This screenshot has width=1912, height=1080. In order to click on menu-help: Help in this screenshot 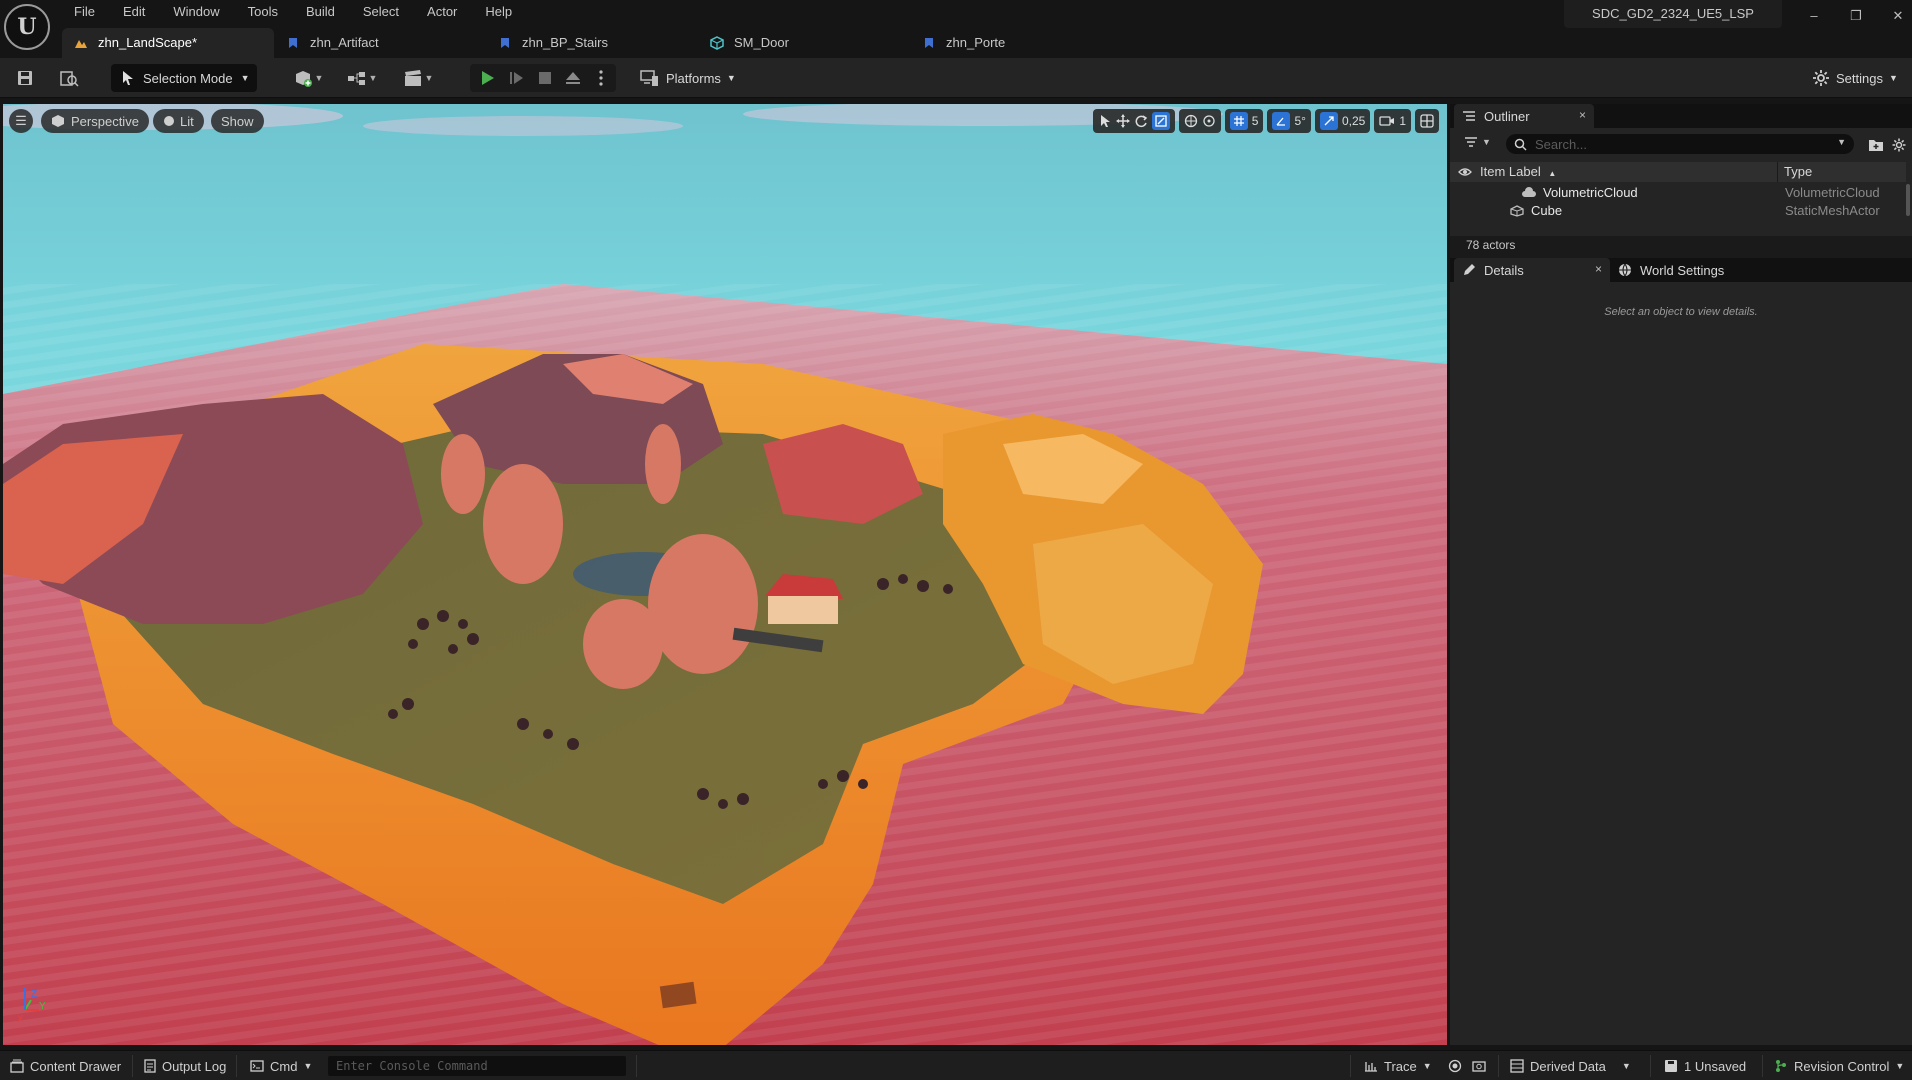, I will do `click(498, 12)`.